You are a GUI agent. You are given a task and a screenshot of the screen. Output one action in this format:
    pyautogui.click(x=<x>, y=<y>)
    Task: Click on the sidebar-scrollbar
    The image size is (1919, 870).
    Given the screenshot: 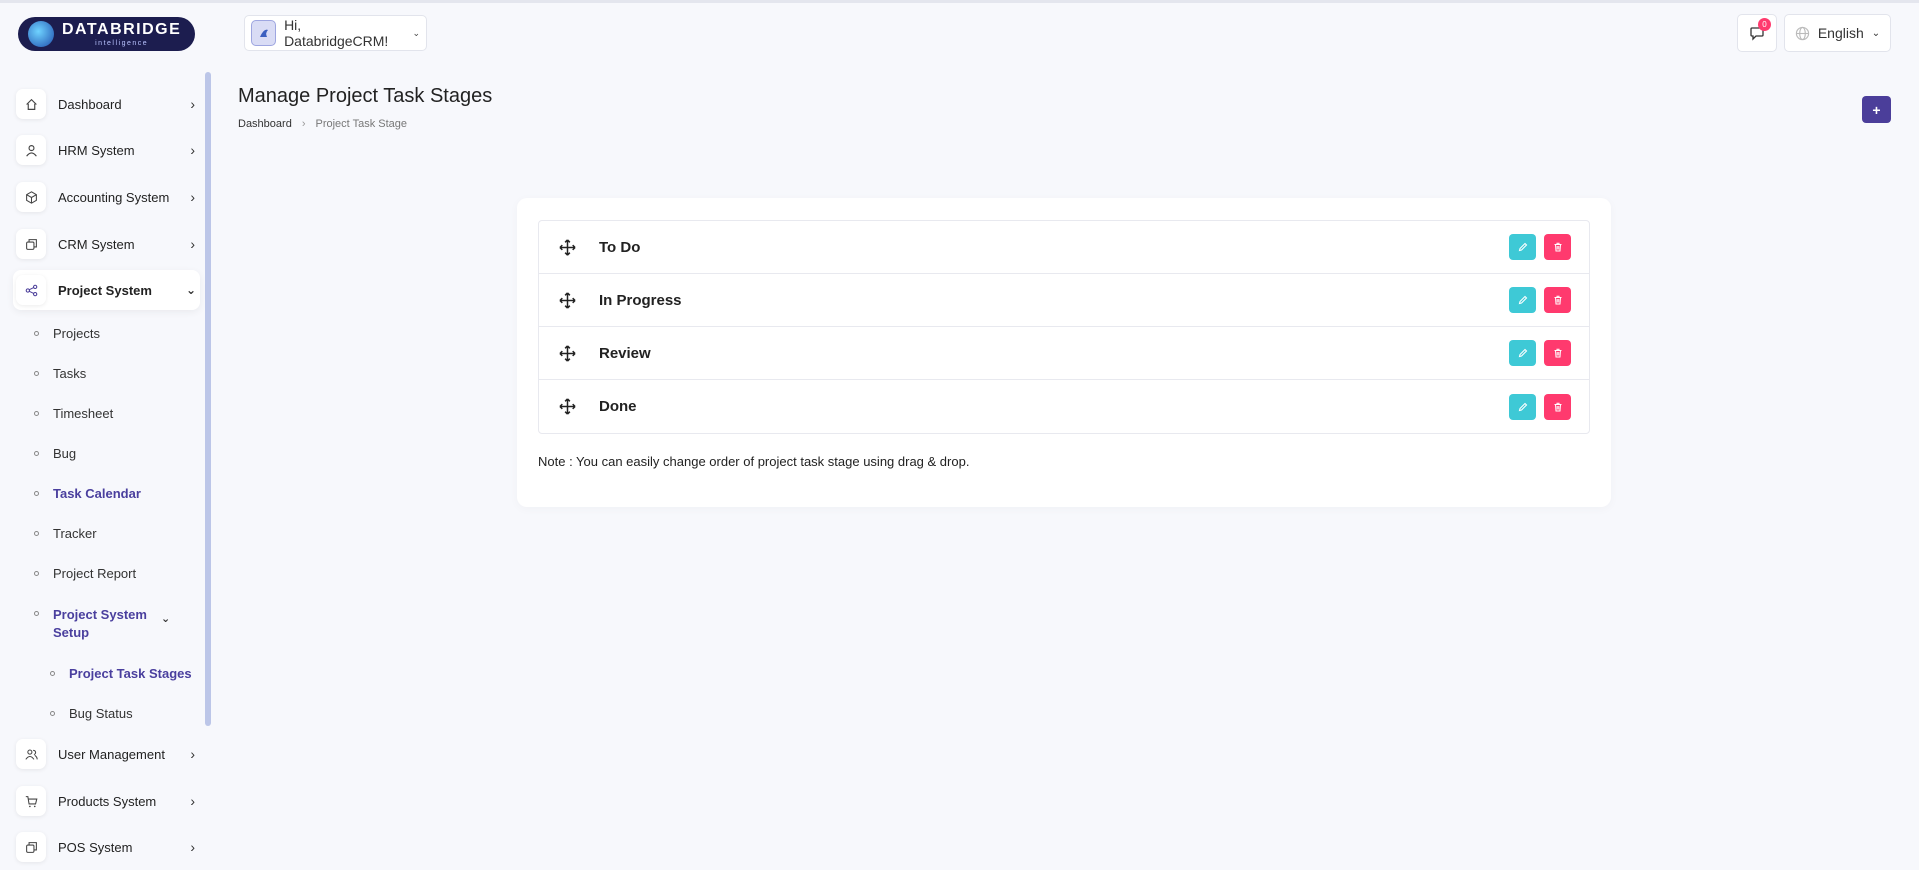 What is the action you would take?
    pyautogui.click(x=208, y=399)
    